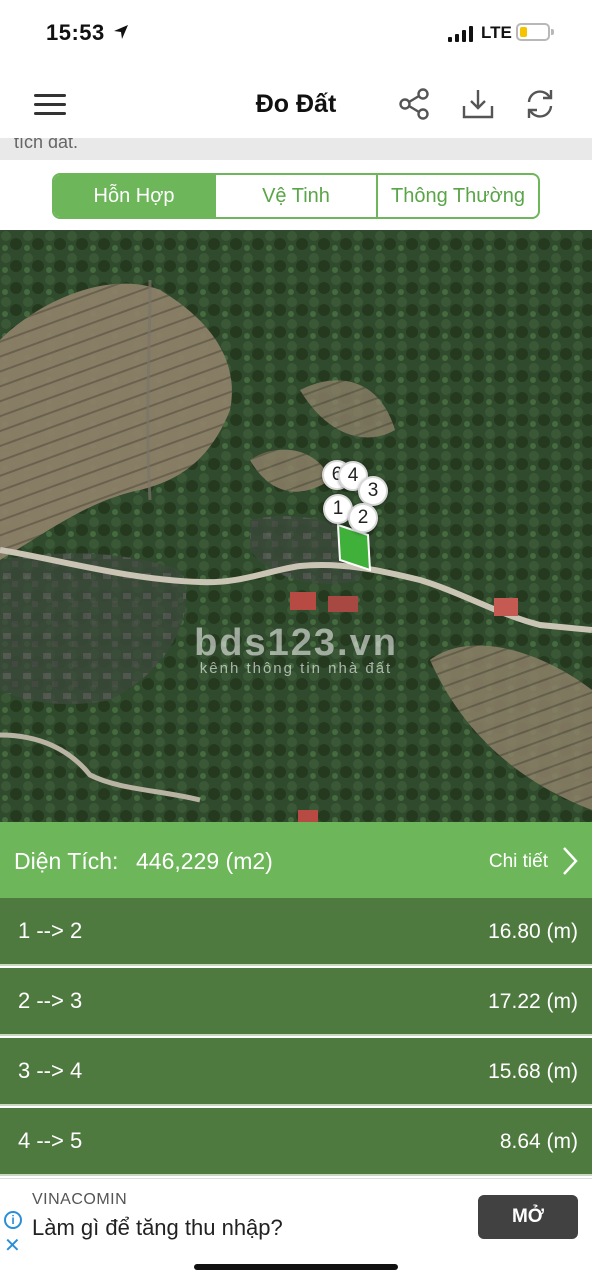 The image size is (592, 1280). Describe the element at coordinates (46, 145) in the screenshot. I see `scrolled-text: tích đất.` at that location.